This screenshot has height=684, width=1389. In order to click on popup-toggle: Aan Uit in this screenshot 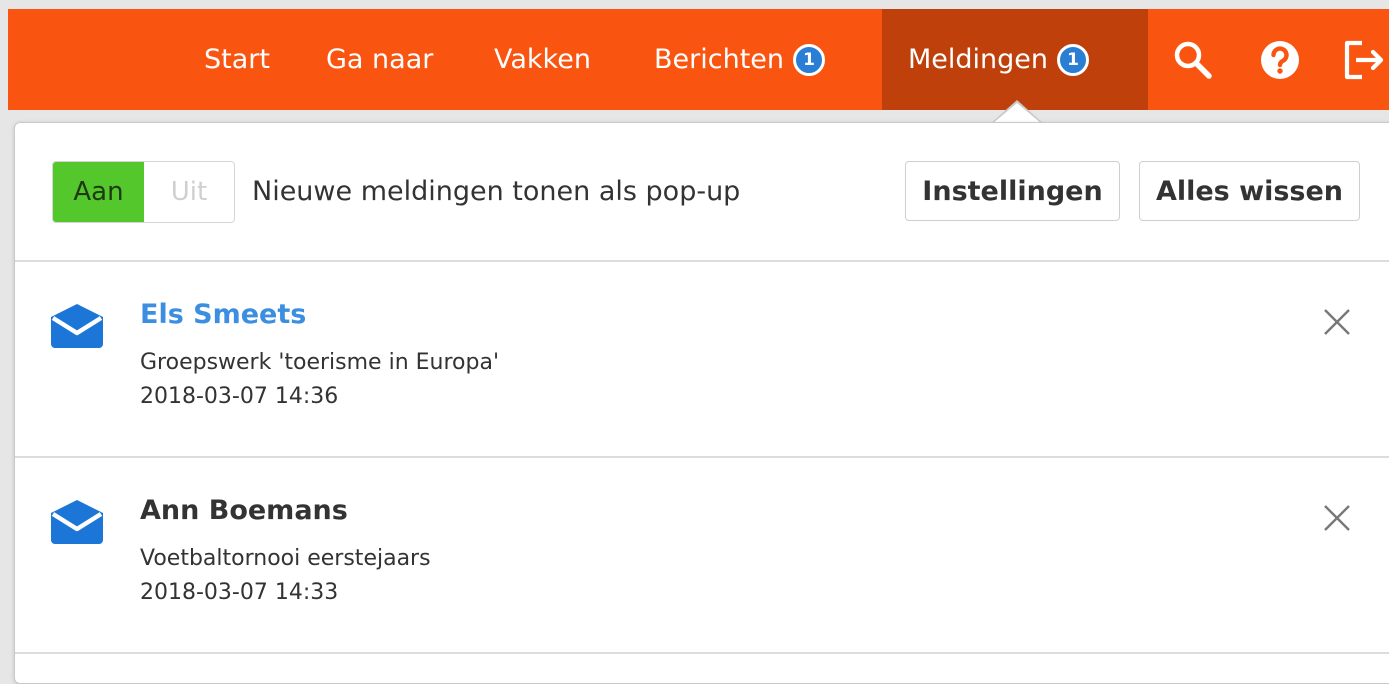, I will do `click(143, 192)`.